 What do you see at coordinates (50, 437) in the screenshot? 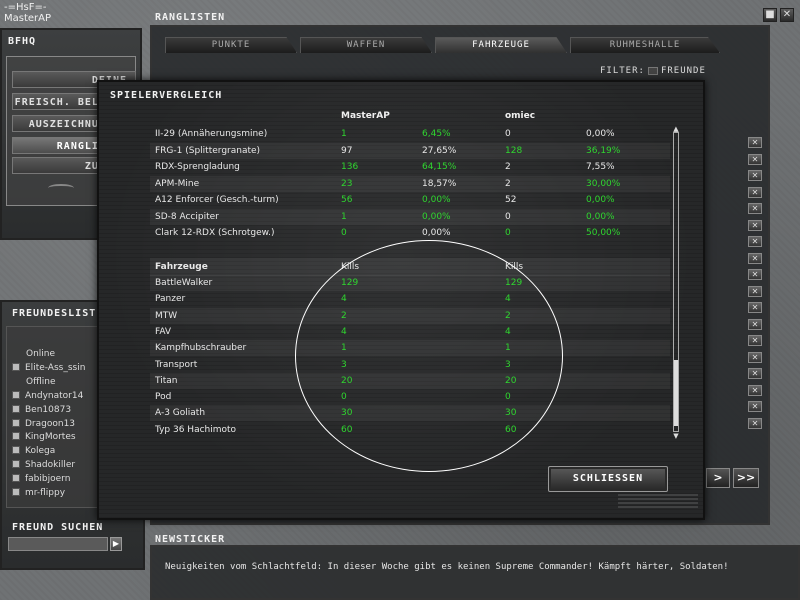
I see `friend-name: KingMortes` at bounding box center [50, 437].